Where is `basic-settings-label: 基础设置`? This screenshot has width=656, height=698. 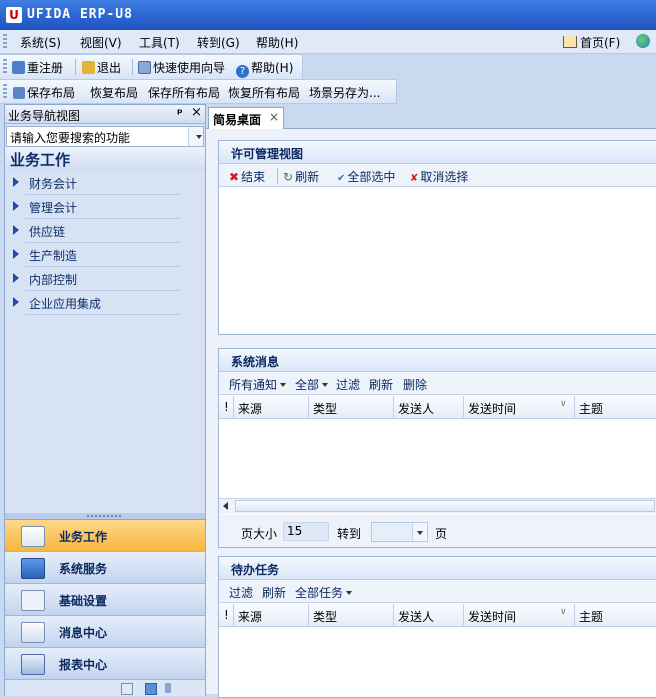
basic-settings-label: 基础设置 is located at coordinates (83, 601).